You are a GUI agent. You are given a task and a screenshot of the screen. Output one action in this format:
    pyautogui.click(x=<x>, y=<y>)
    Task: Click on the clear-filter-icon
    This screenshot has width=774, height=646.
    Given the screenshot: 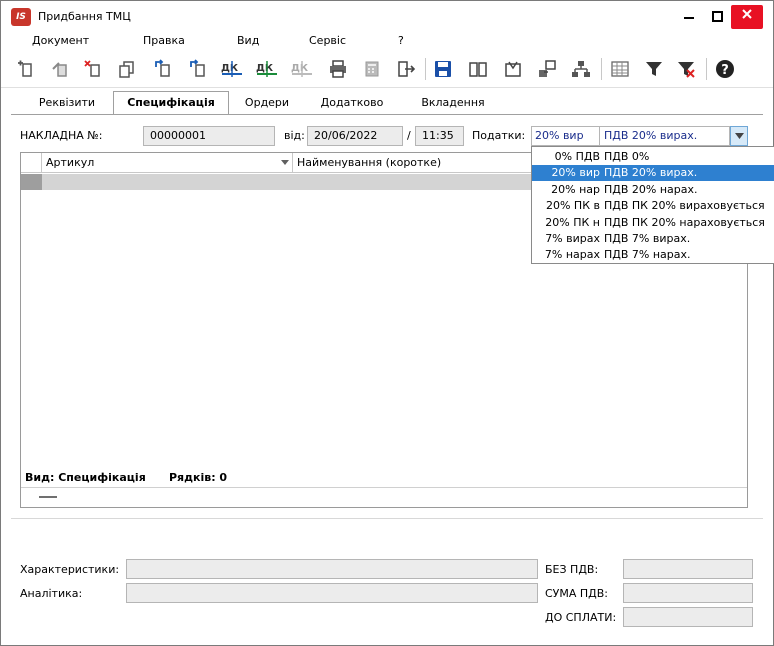 What is the action you would take?
    pyautogui.click(x=686, y=69)
    